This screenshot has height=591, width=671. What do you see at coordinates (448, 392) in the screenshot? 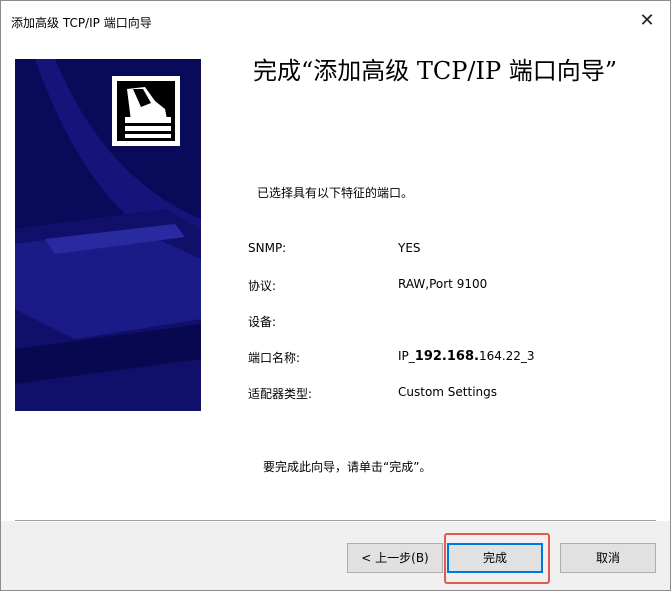
I see `detail-value: Custom Settings` at bounding box center [448, 392].